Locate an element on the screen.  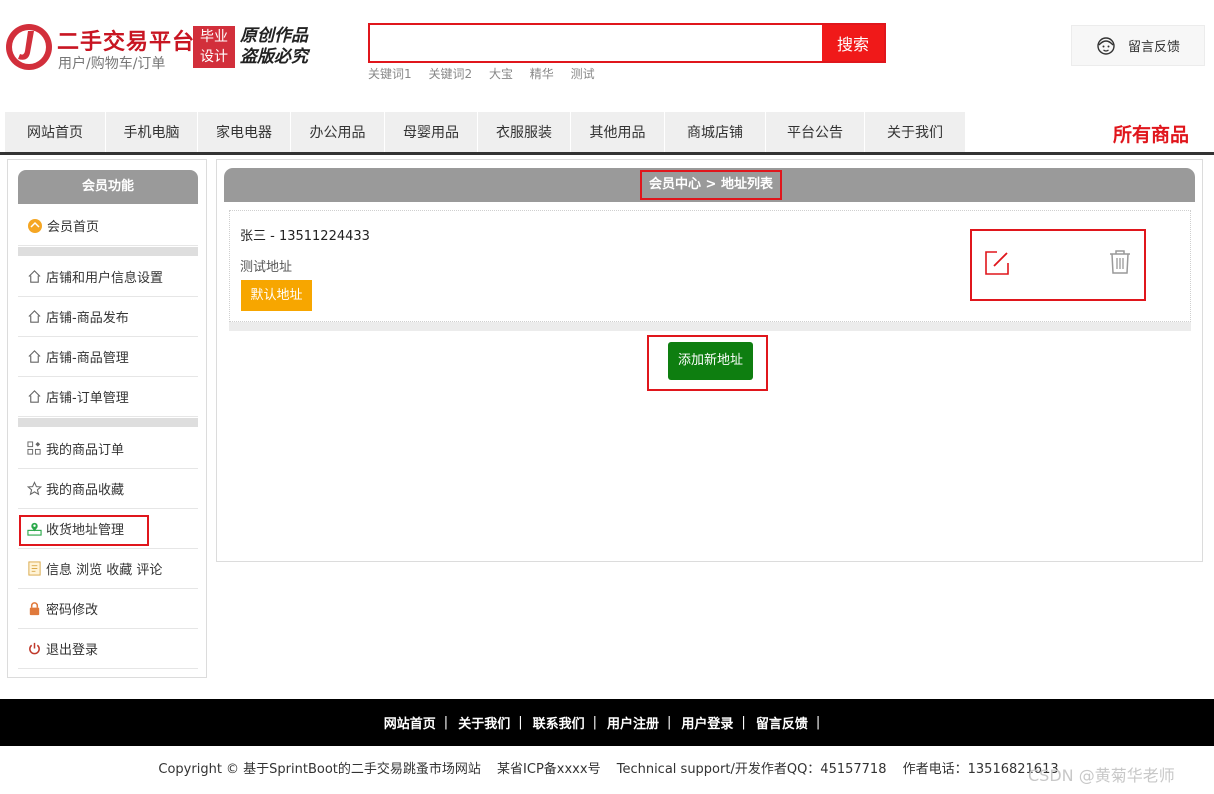
nav-item-home: 网站首页 is located at coordinates (55, 132).